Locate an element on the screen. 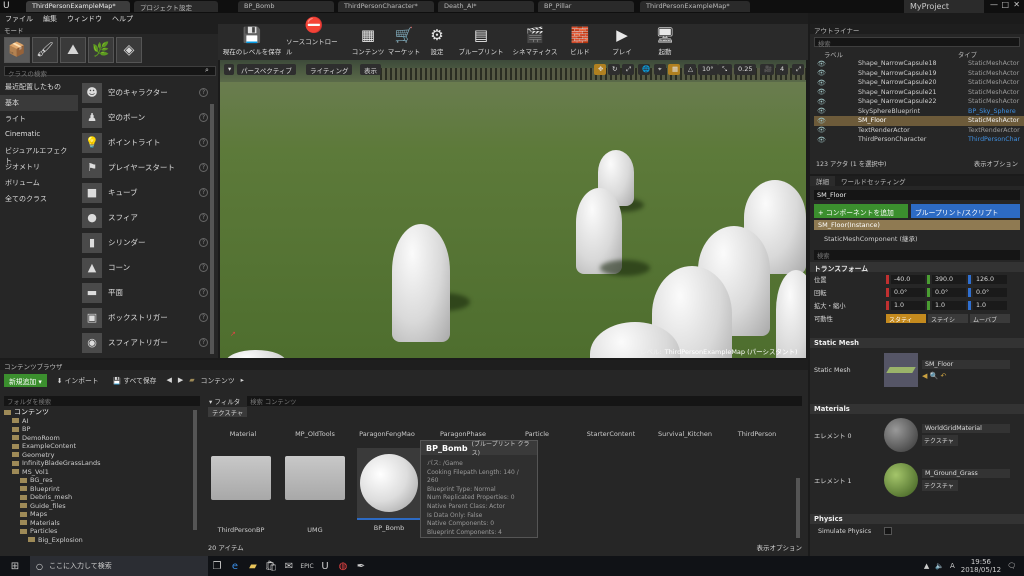  folder-tree-scrollbar is located at coordinates (195, 470).